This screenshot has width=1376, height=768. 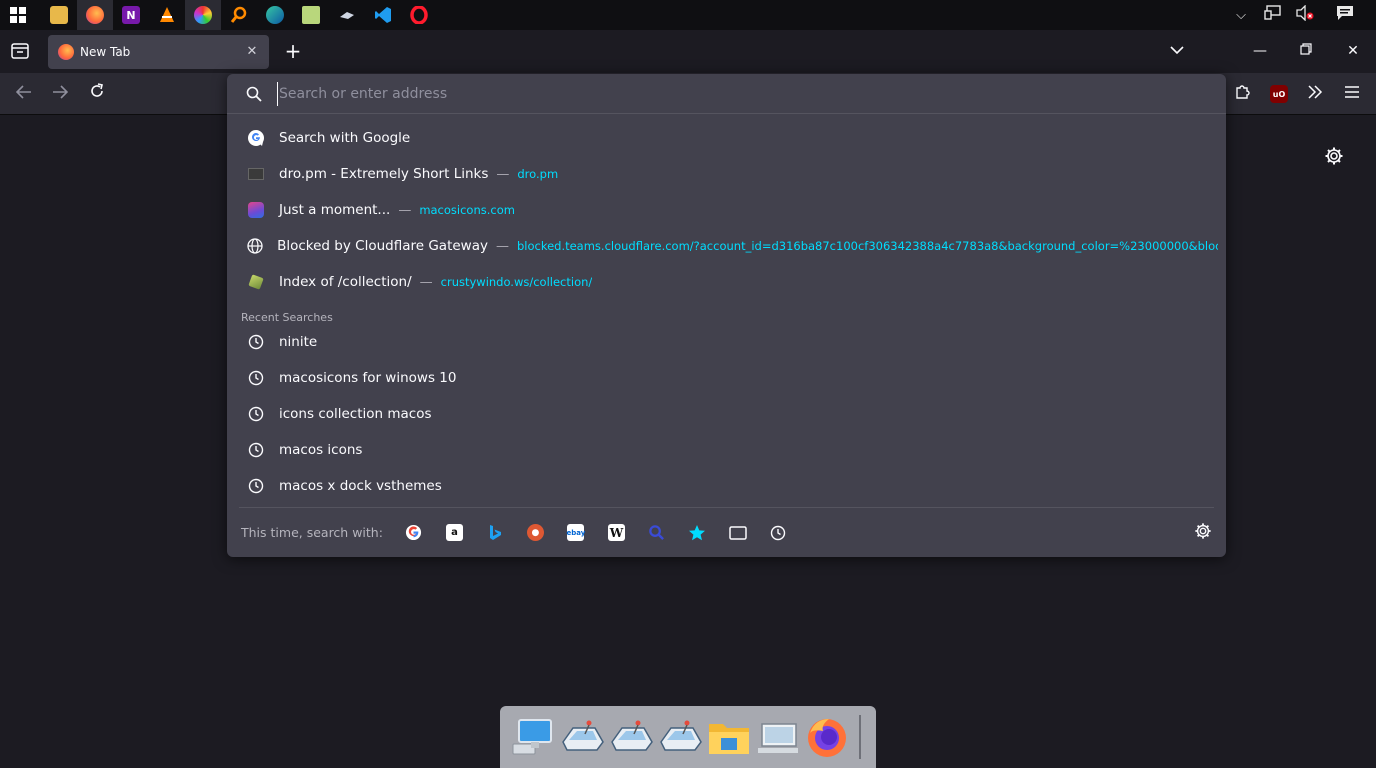 I want to click on suggestion-dro-pm: dro.pm - Extremely Short Links — dro.pm, so click(x=726, y=174).